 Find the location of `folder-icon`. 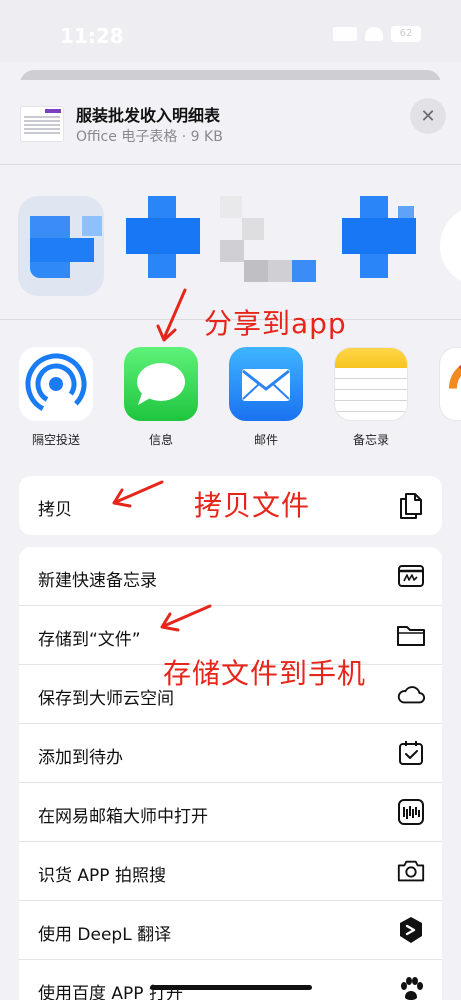

folder-icon is located at coordinates (411, 635).